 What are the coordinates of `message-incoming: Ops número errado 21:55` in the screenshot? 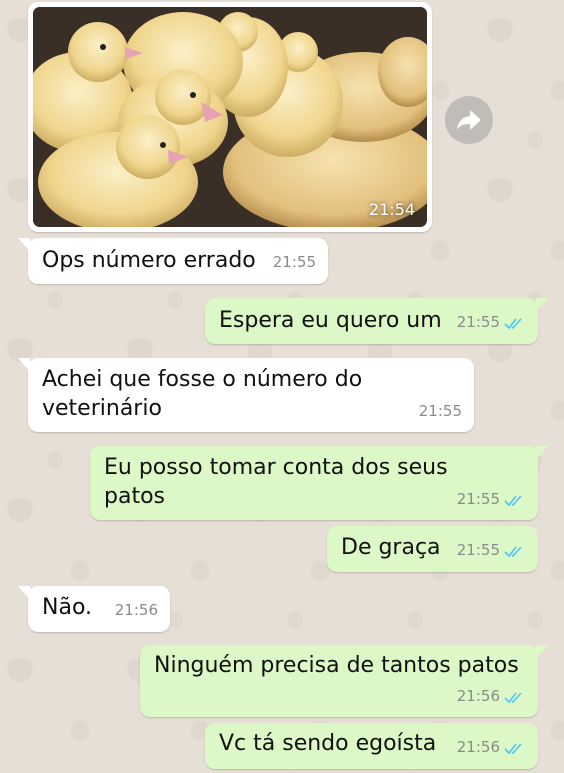 It's located at (173, 261).